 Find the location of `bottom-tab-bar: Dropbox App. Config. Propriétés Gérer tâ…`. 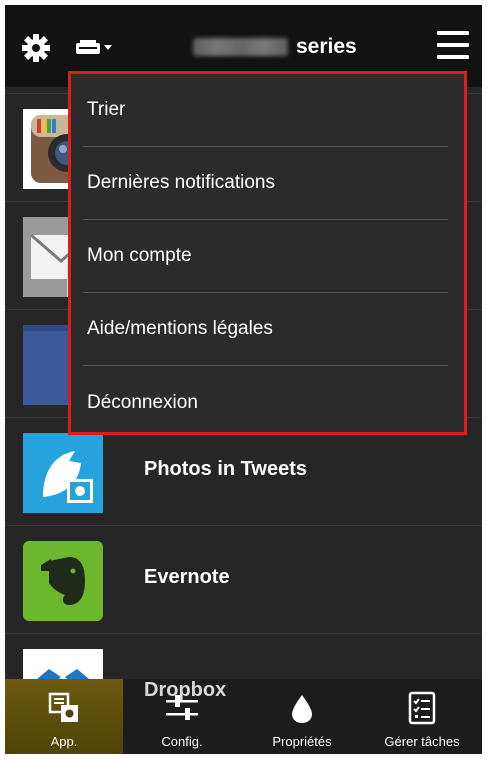

bottom-tab-bar: Dropbox App. Config. Propriétés Gérer tâ… is located at coordinates (243, 716).